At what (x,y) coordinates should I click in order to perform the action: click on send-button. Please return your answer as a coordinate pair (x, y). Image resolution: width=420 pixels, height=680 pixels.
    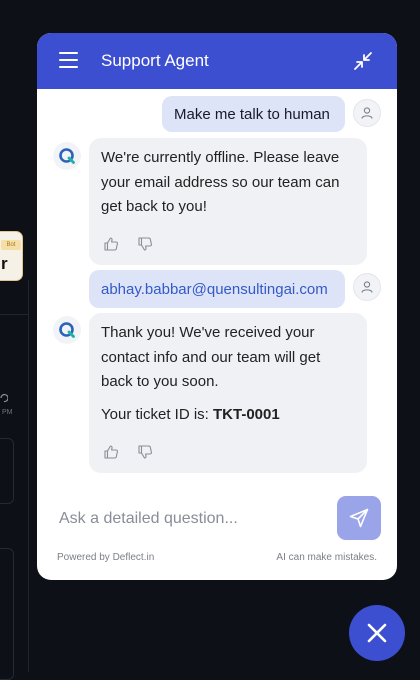
    Looking at the image, I should click on (359, 518).